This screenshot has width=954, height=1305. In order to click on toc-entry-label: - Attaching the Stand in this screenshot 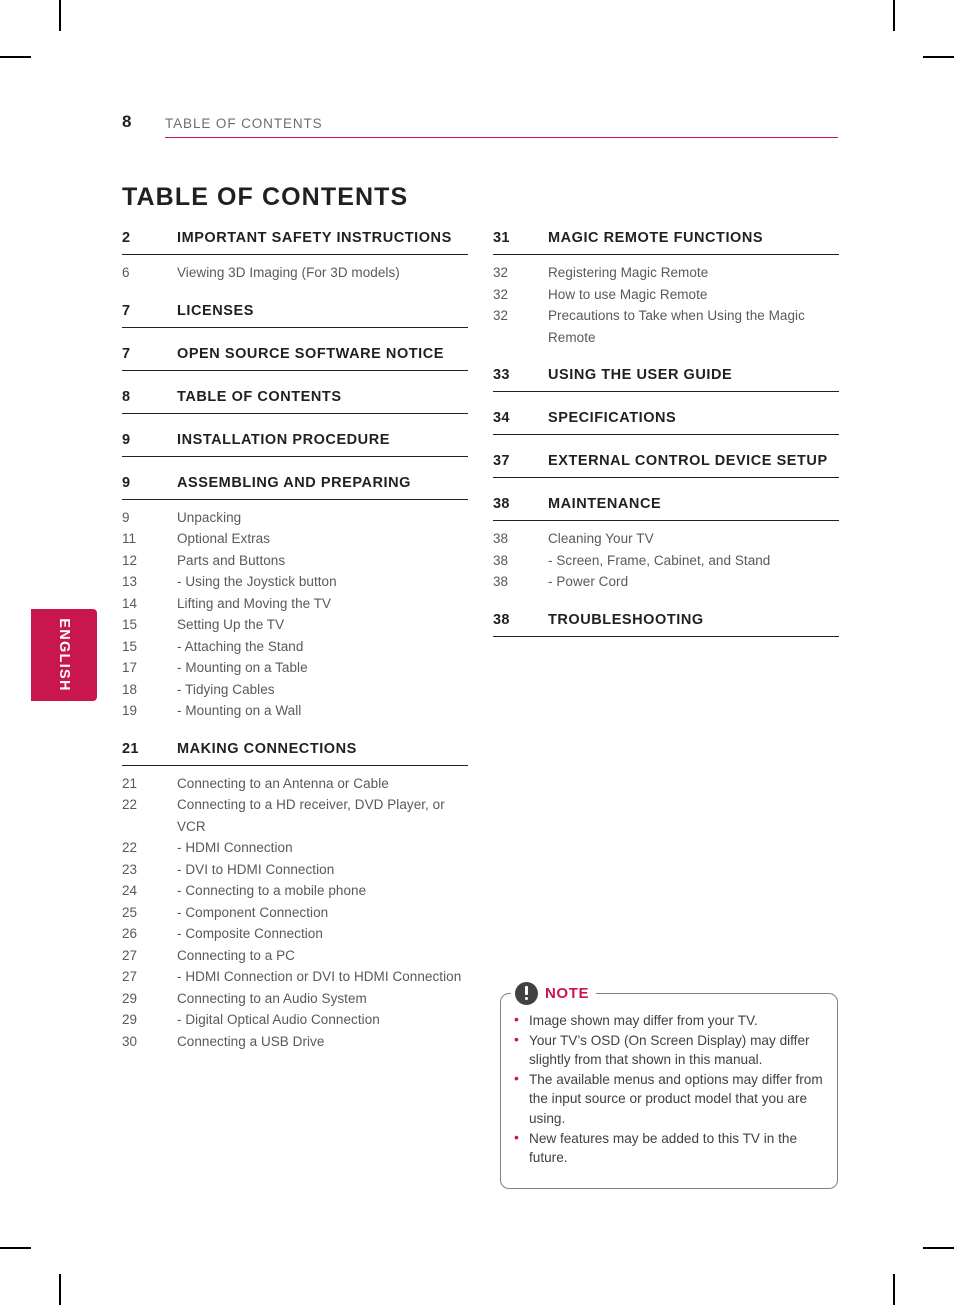, I will do `click(240, 646)`.